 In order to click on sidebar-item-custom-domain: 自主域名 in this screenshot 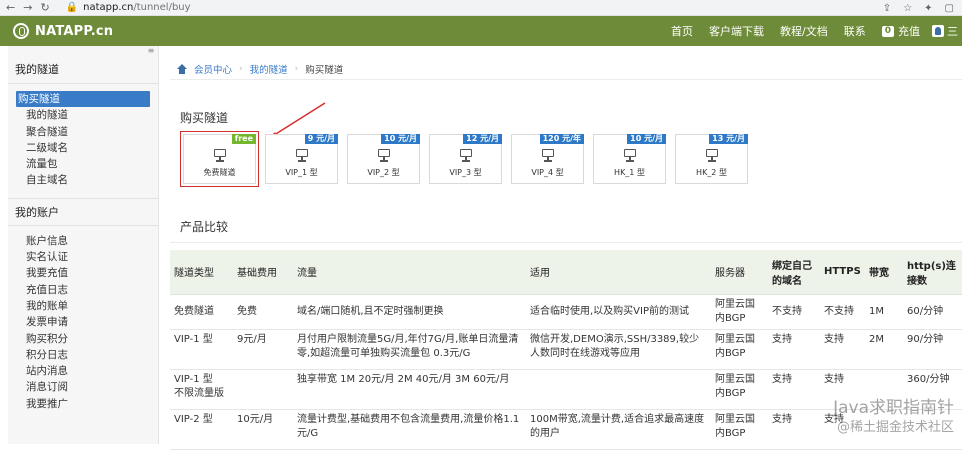, I will do `click(83, 180)`.